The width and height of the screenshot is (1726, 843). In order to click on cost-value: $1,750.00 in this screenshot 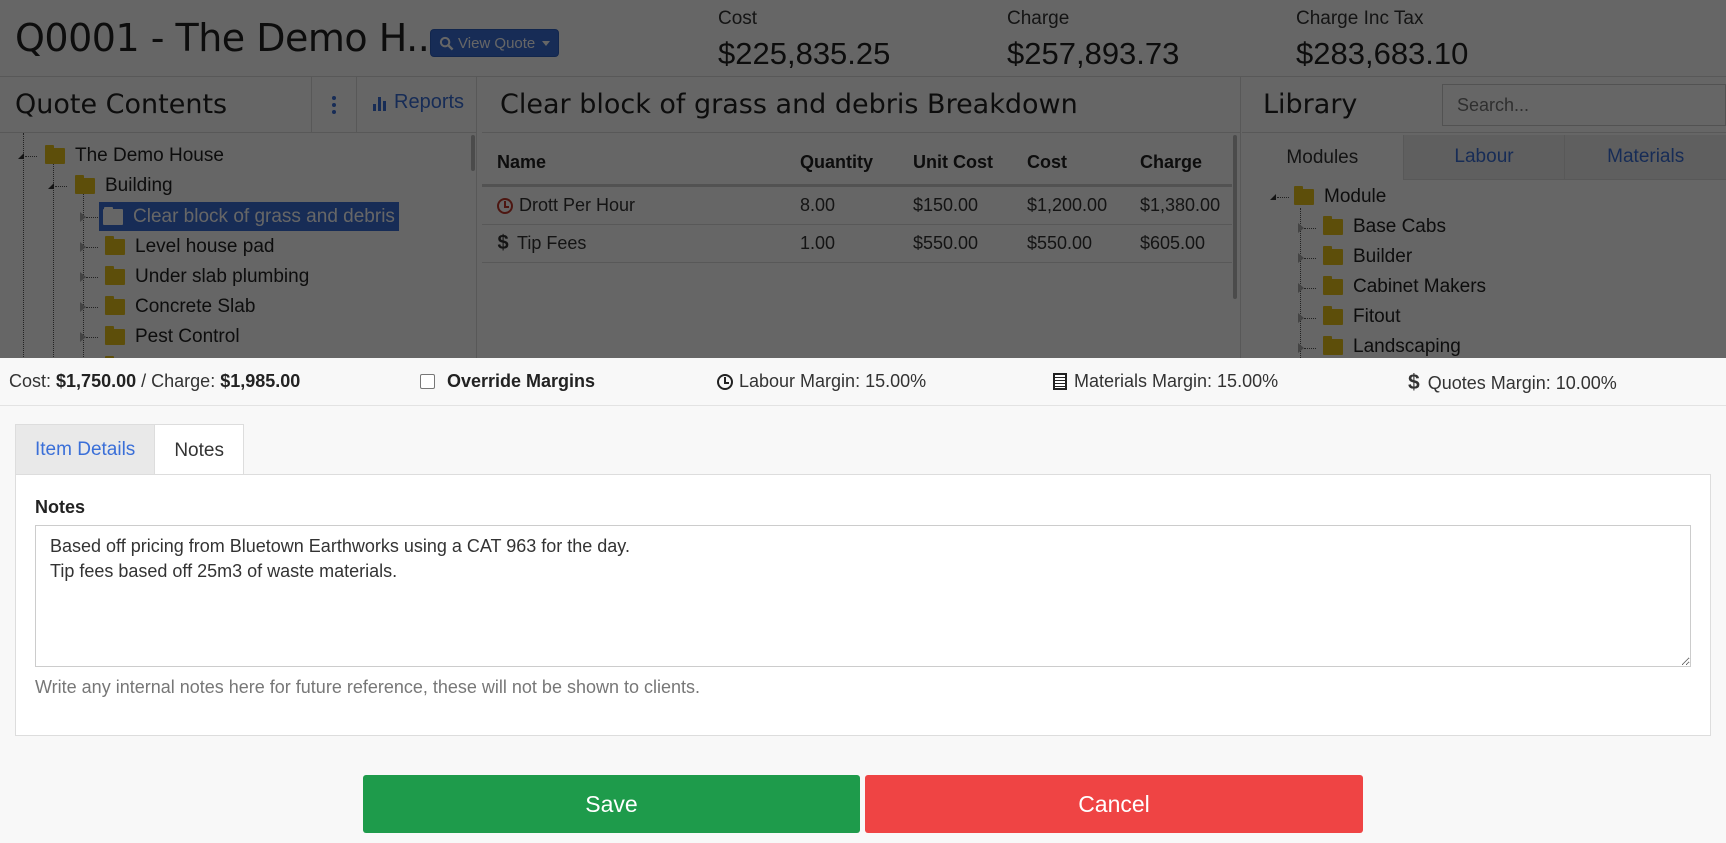, I will do `click(96, 381)`.